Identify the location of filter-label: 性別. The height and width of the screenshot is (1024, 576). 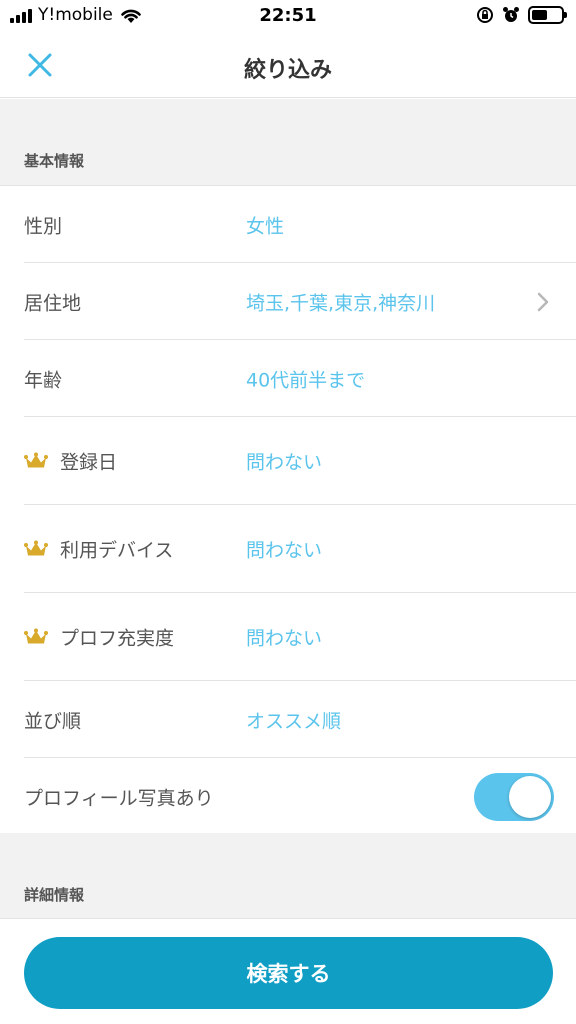
(43, 226).